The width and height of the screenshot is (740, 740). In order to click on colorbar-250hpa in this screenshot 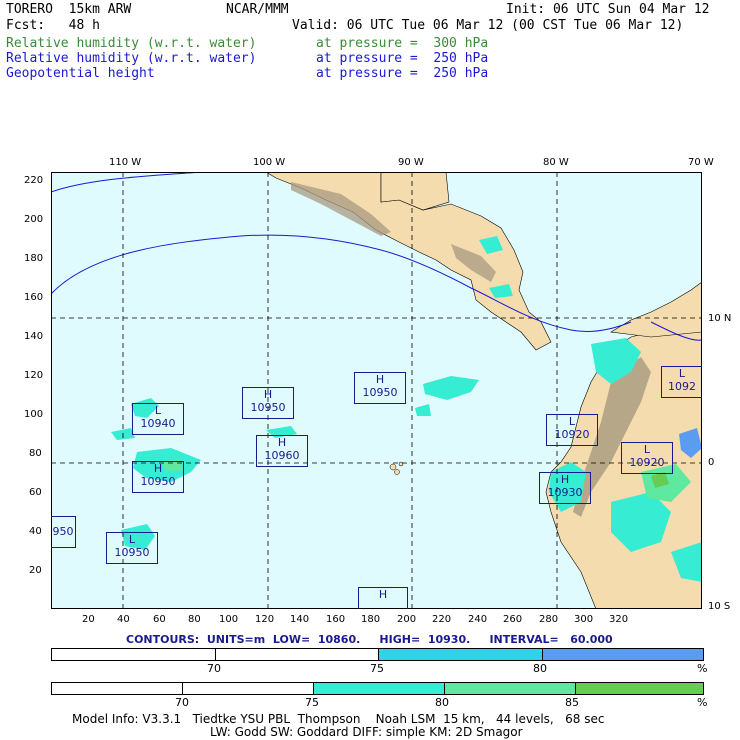, I will do `click(377, 654)`.